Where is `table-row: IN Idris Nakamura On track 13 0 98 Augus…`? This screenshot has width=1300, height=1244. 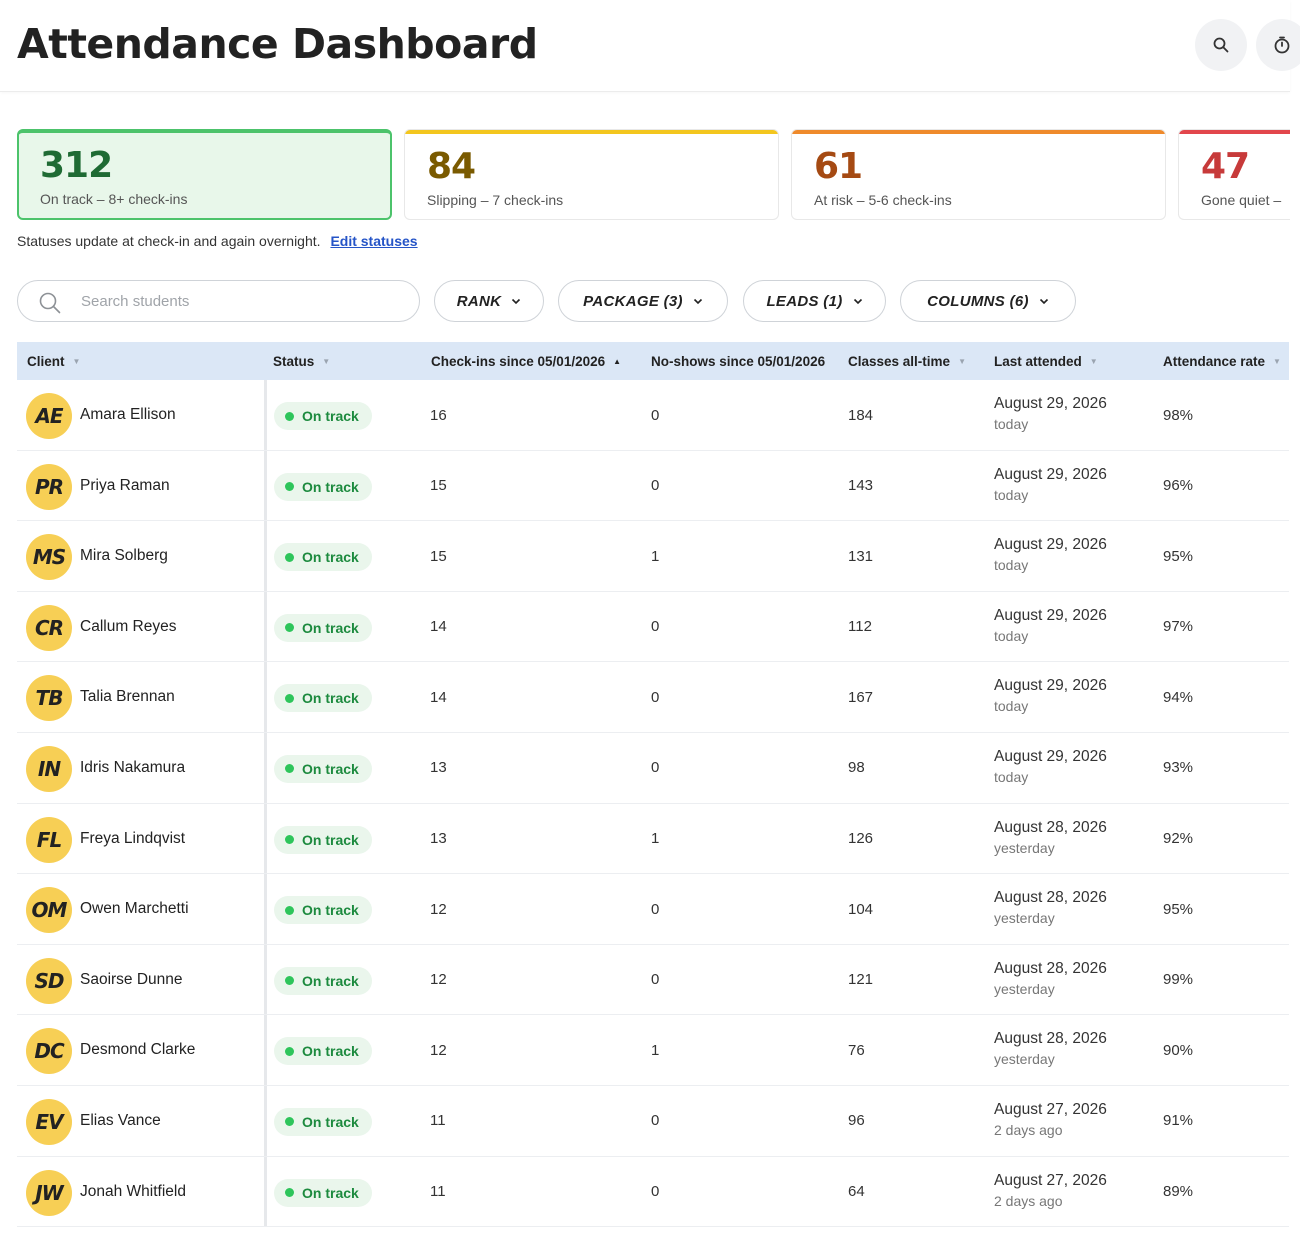 table-row: IN Idris Nakamura On track 13 0 98 Augus… is located at coordinates (653, 768).